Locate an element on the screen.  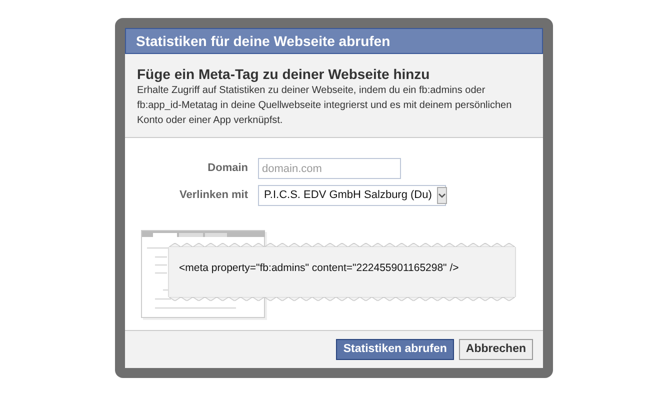
submit-button: Statistiken abrufen is located at coordinates (395, 349).